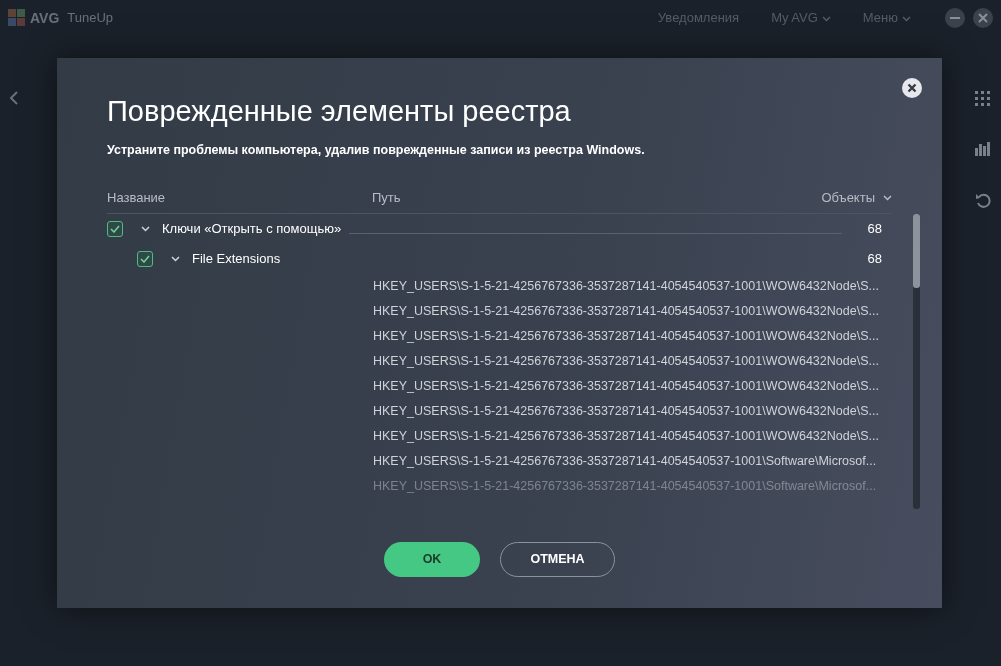 This screenshot has height=666, width=1001. Describe the element at coordinates (137, 197) in the screenshot. I see `column-header: Название` at that location.